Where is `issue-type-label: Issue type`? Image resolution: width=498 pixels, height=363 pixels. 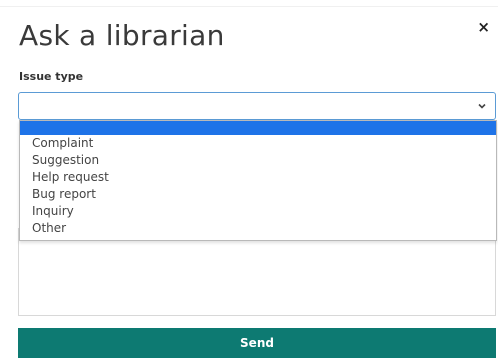 issue-type-label: Issue type is located at coordinates (51, 76).